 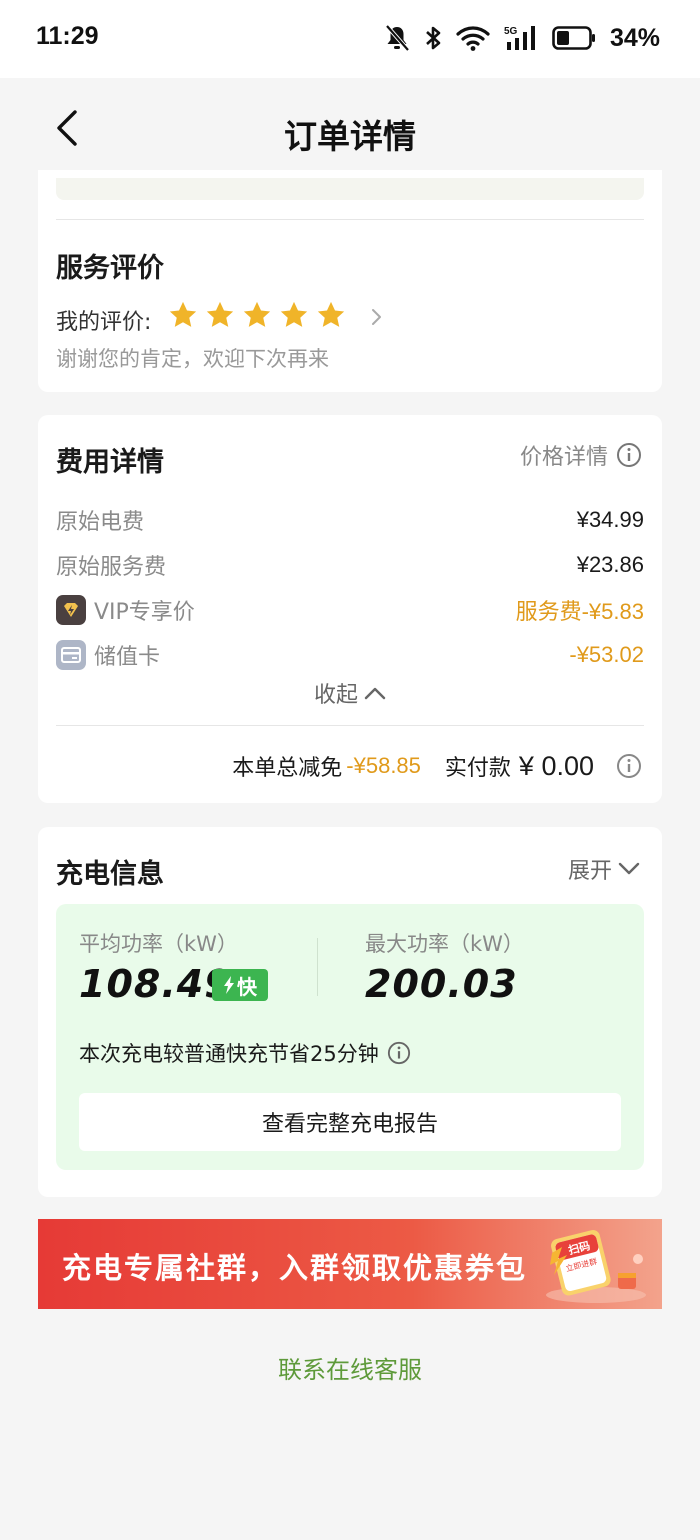 What do you see at coordinates (629, 868) in the screenshot?
I see `chevron-down-icon` at bounding box center [629, 868].